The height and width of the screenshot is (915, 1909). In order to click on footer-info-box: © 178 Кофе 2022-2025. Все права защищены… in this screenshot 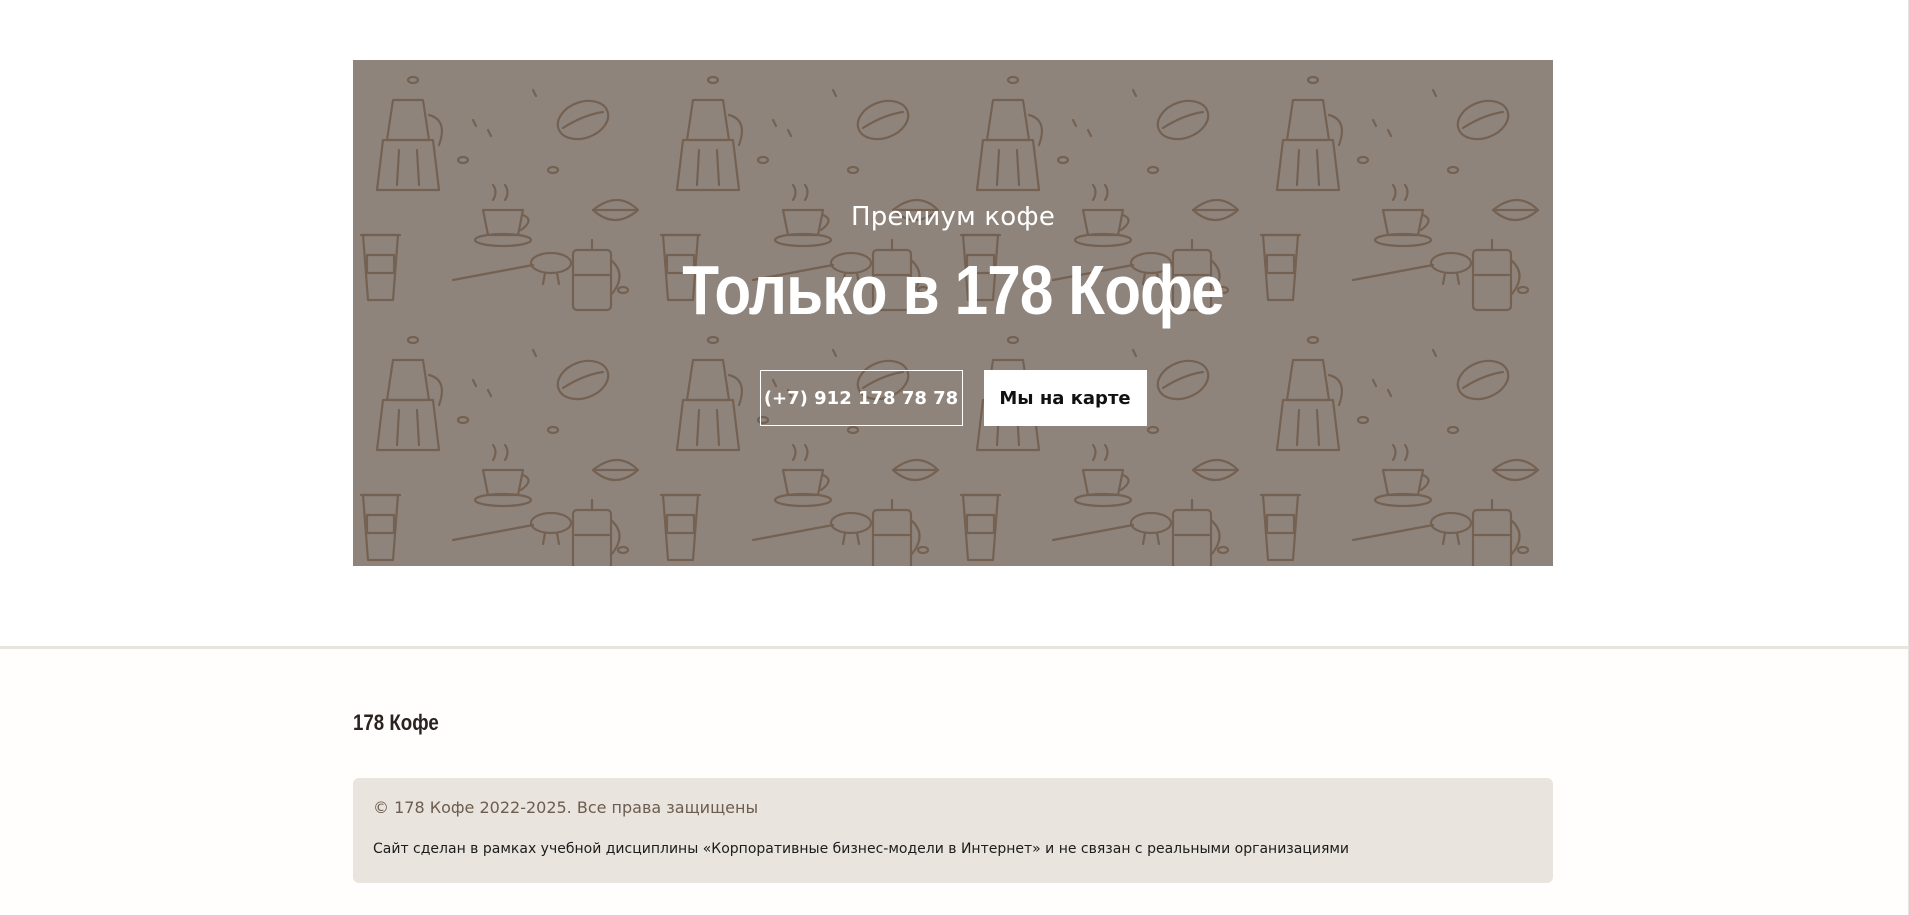, I will do `click(953, 830)`.